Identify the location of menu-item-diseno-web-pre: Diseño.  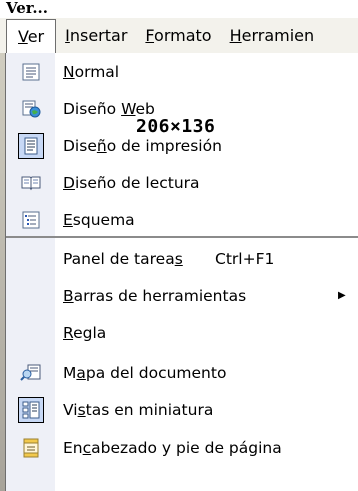
(92, 108).